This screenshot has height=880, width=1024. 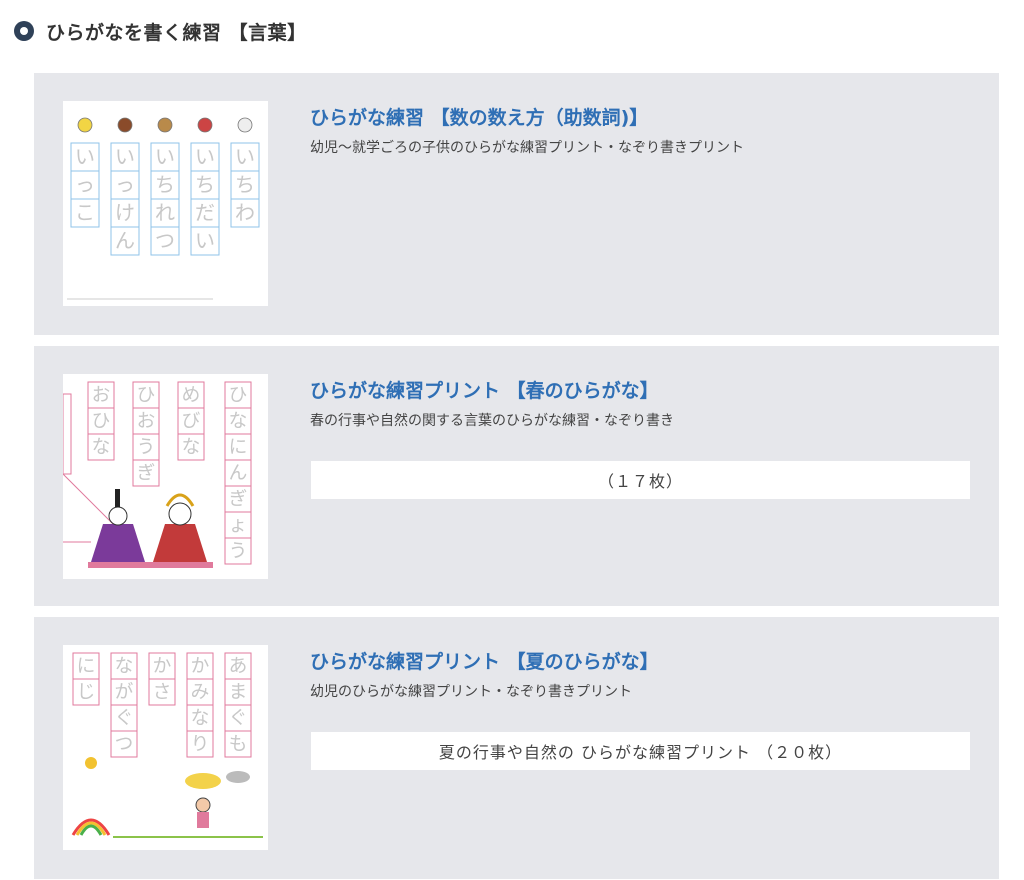 I want to click on worksheet-thumbnail-spring: おひなひおうぎめびなひなにんぎょう, so click(x=157, y=474).